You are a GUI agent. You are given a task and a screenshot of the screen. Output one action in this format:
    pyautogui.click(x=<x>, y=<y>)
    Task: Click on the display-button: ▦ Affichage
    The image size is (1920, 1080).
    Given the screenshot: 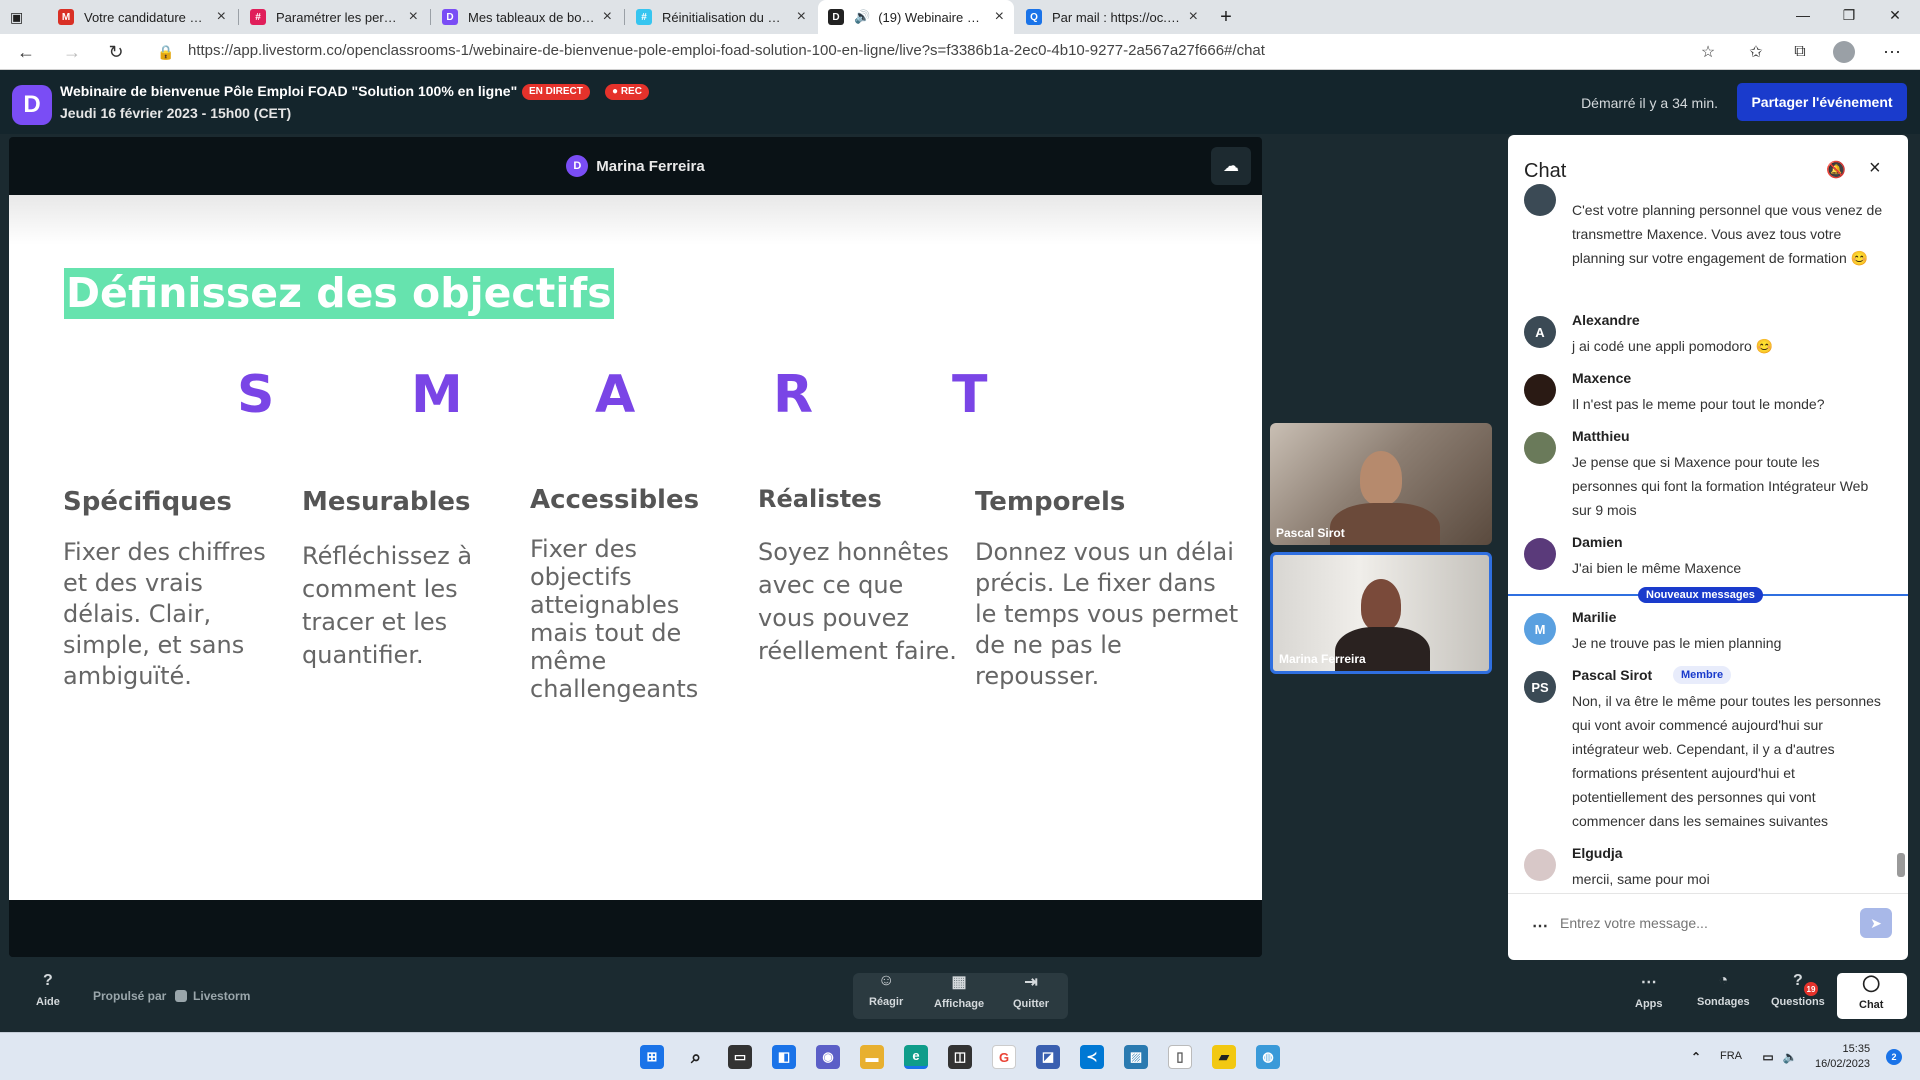 What is the action you would take?
    pyautogui.click(x=959, y=991)
    